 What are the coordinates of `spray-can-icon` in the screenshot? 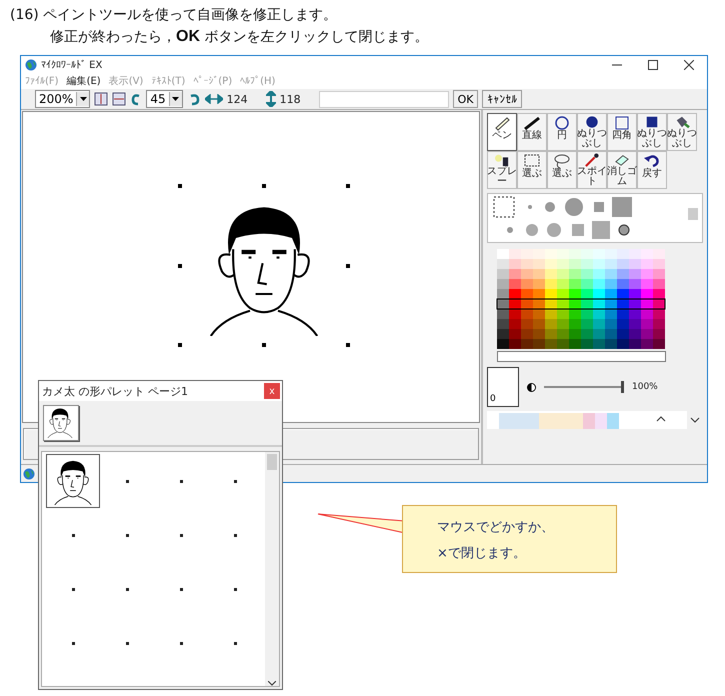 It's located at (502, 160).